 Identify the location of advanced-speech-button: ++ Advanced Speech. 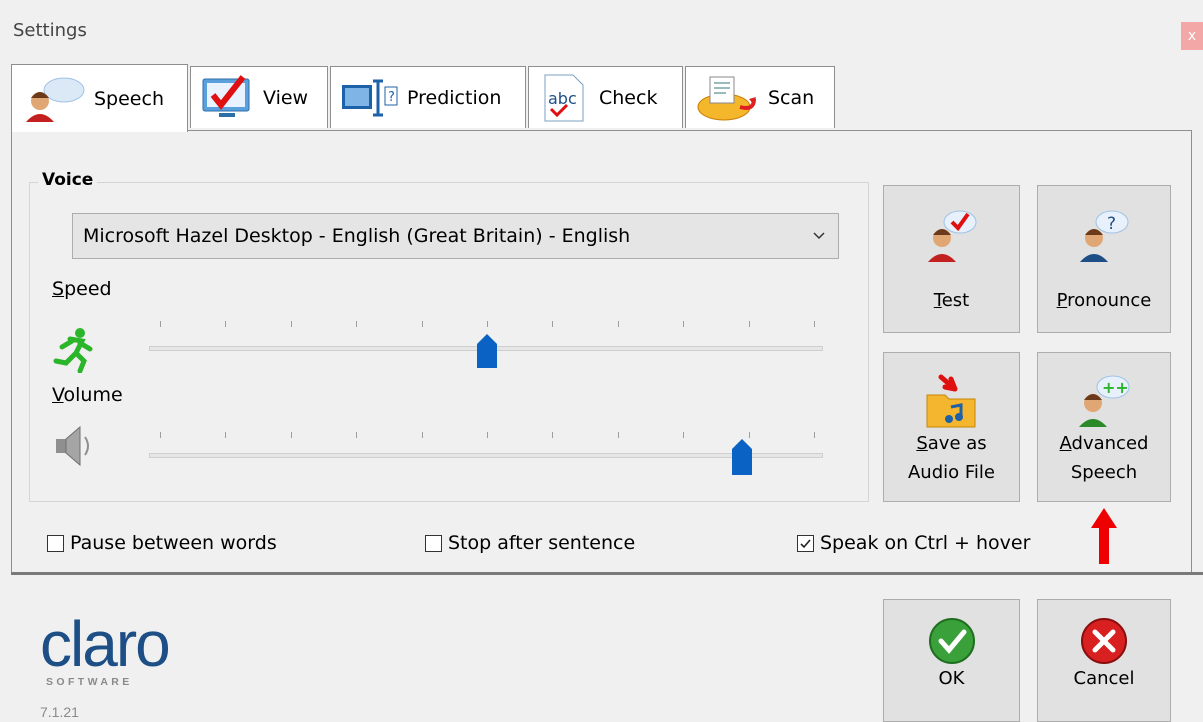
(1104, 427).